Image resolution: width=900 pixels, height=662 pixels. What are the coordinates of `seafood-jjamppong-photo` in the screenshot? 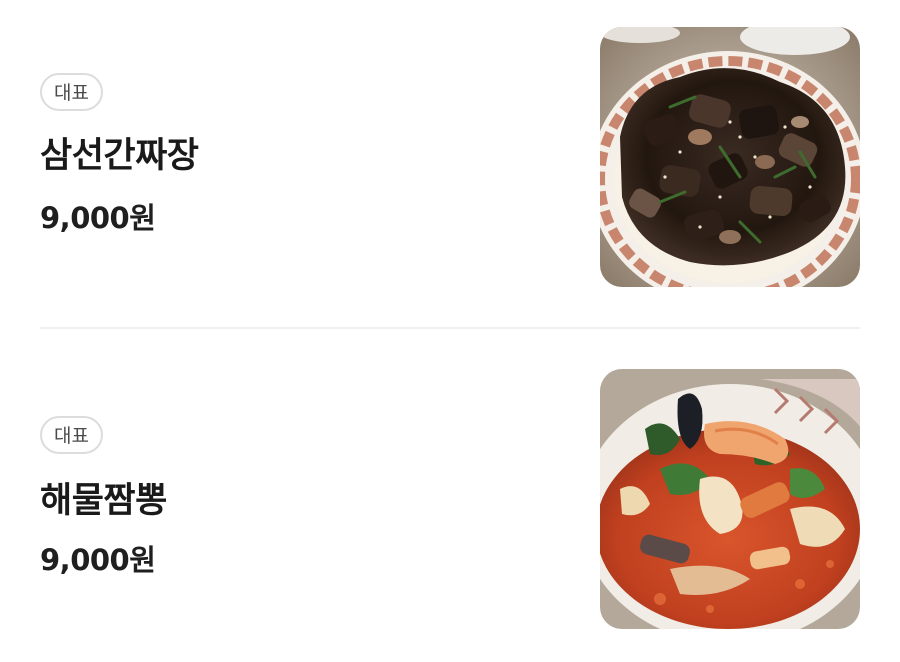 It's located at (730, 499).